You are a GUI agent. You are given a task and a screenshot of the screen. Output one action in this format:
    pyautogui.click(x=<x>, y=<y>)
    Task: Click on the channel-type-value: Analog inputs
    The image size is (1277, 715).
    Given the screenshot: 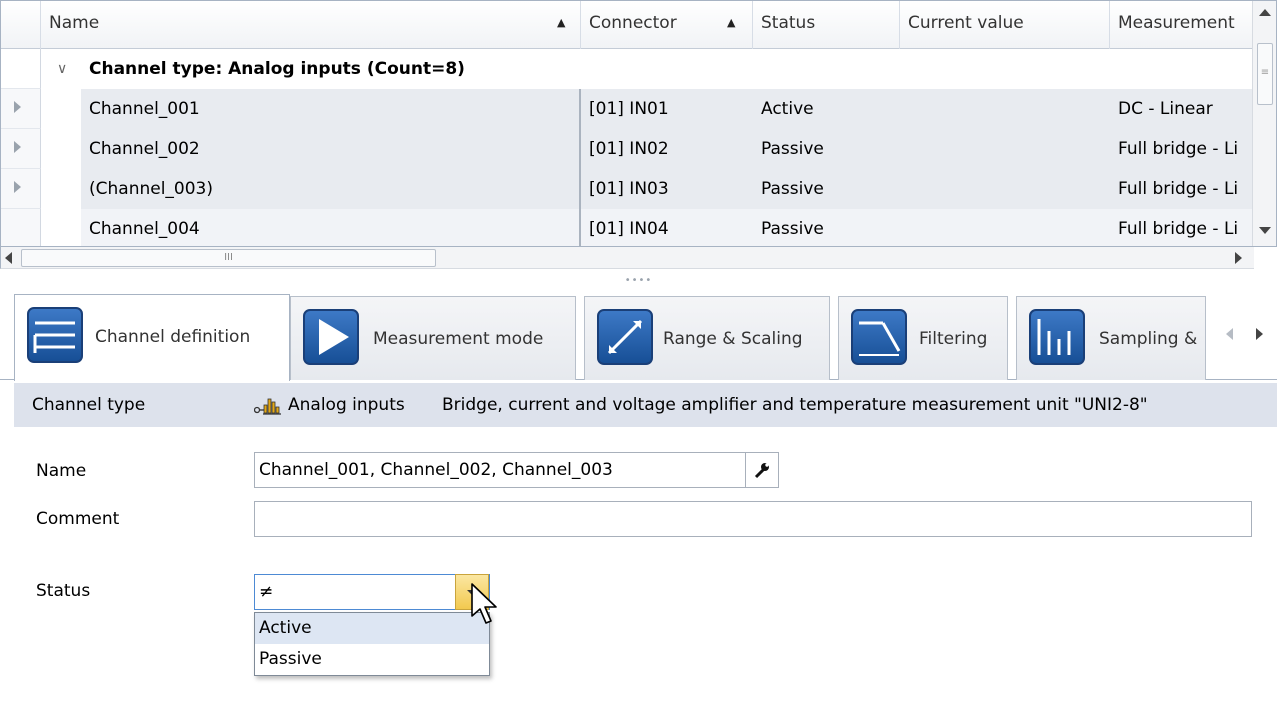 What is the action you would take?
    pyautogui.click(x=329, y=405)
    